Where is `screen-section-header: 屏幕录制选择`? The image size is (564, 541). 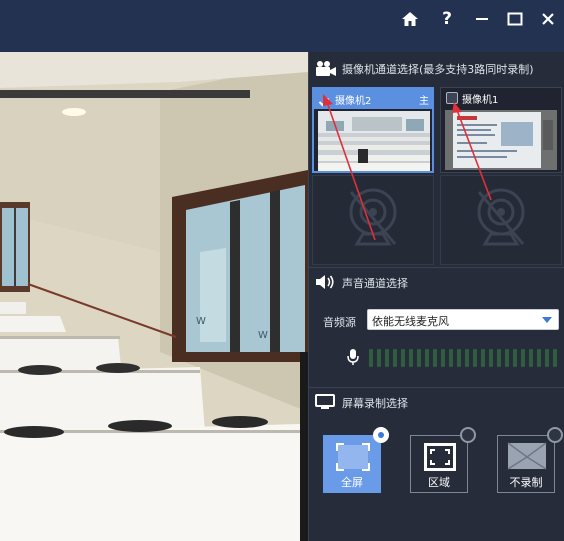 screen-section-header: 屏幕录制选择 is located at coordinates (436, 403).